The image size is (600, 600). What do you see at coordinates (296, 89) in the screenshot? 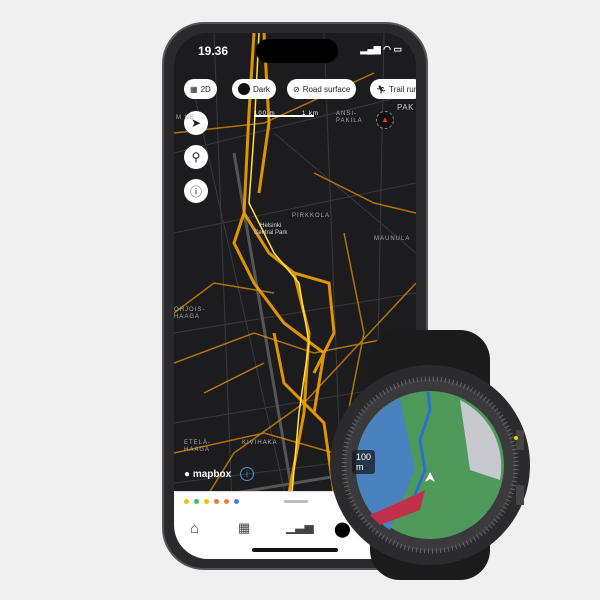
I see `eye-off-icon: ⊘` at bounding box center [296, 89].